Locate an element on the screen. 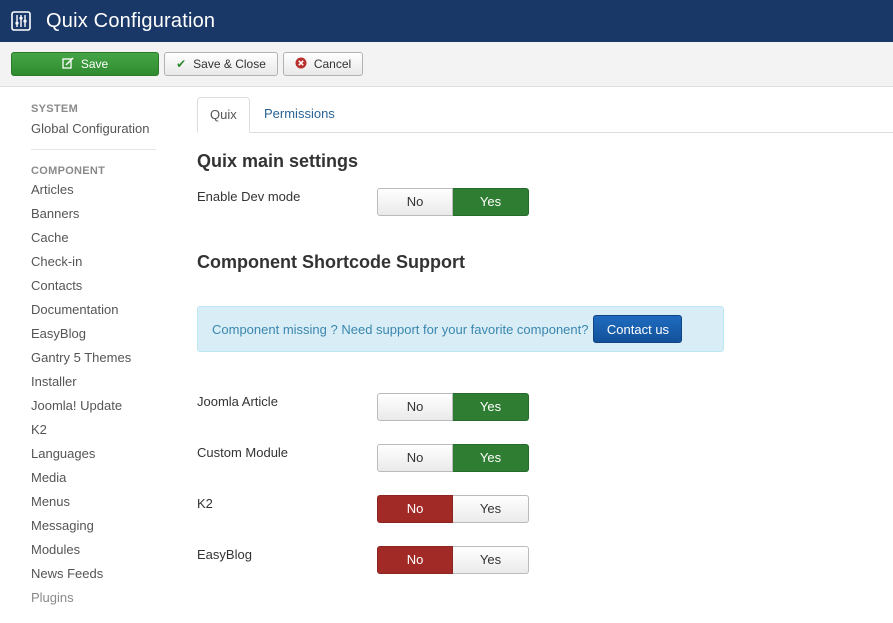 Image resolution: width=893 pixels, height=623 pixels. setting-label-custom-module: Custom Module is located at coordinates (243, 452).